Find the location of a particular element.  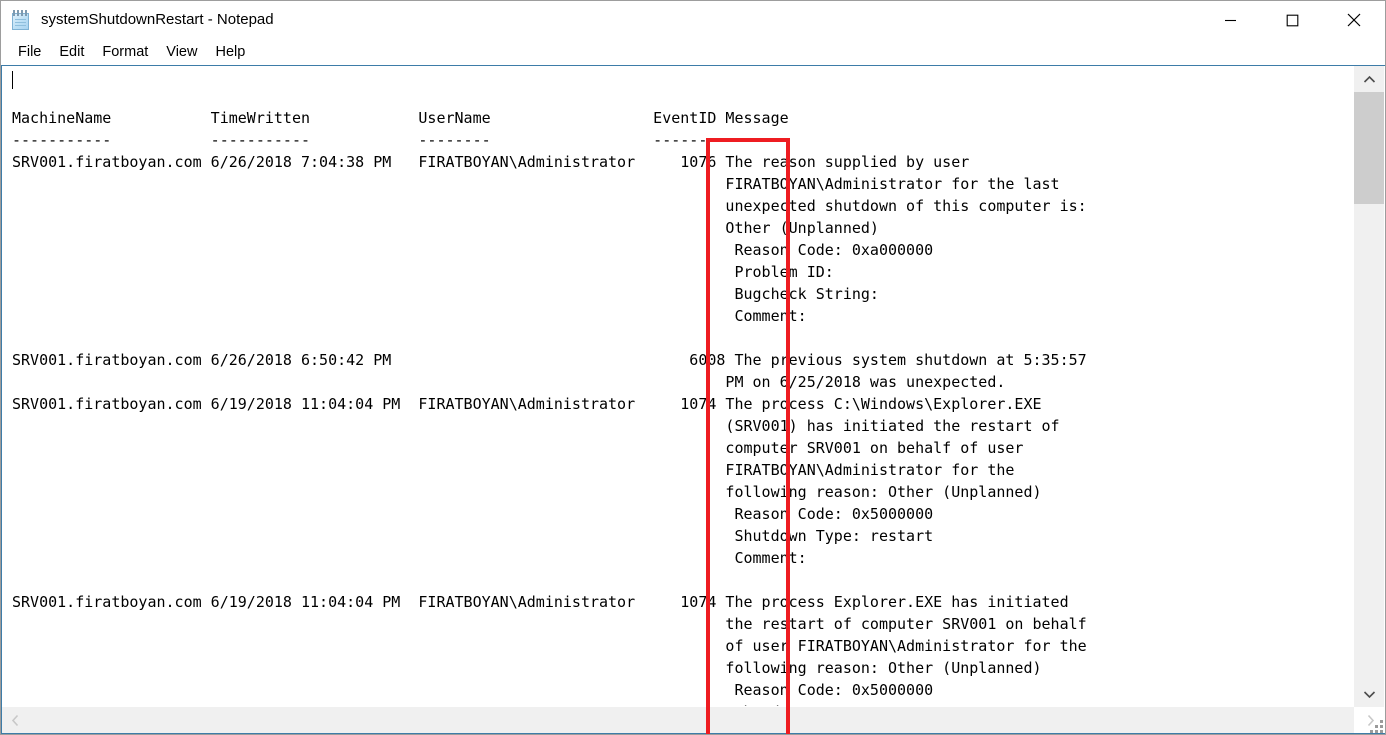

menu-item-format: Format is located at coordinates (125, 52).